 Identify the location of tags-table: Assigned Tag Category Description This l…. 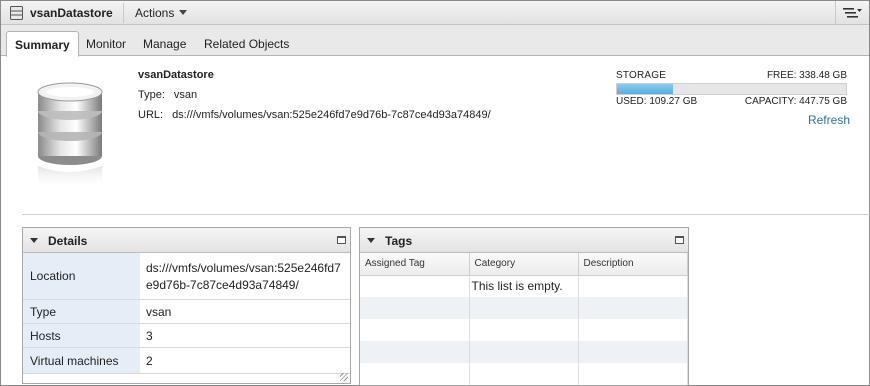
(524, 319).